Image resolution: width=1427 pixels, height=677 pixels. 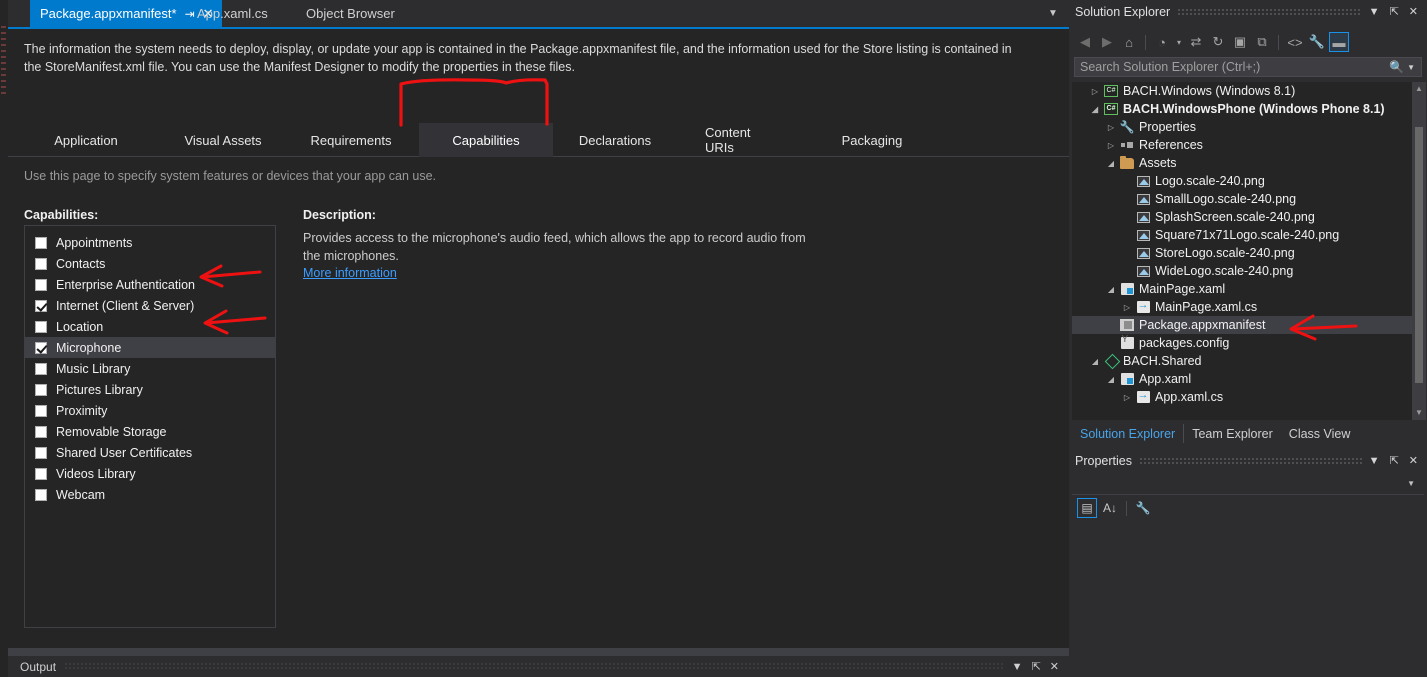 What do you see at coordinates (1419, 89) in the screenshot?
I see `scroll-up-icon: ▲` at bounding box center [1419, 89].